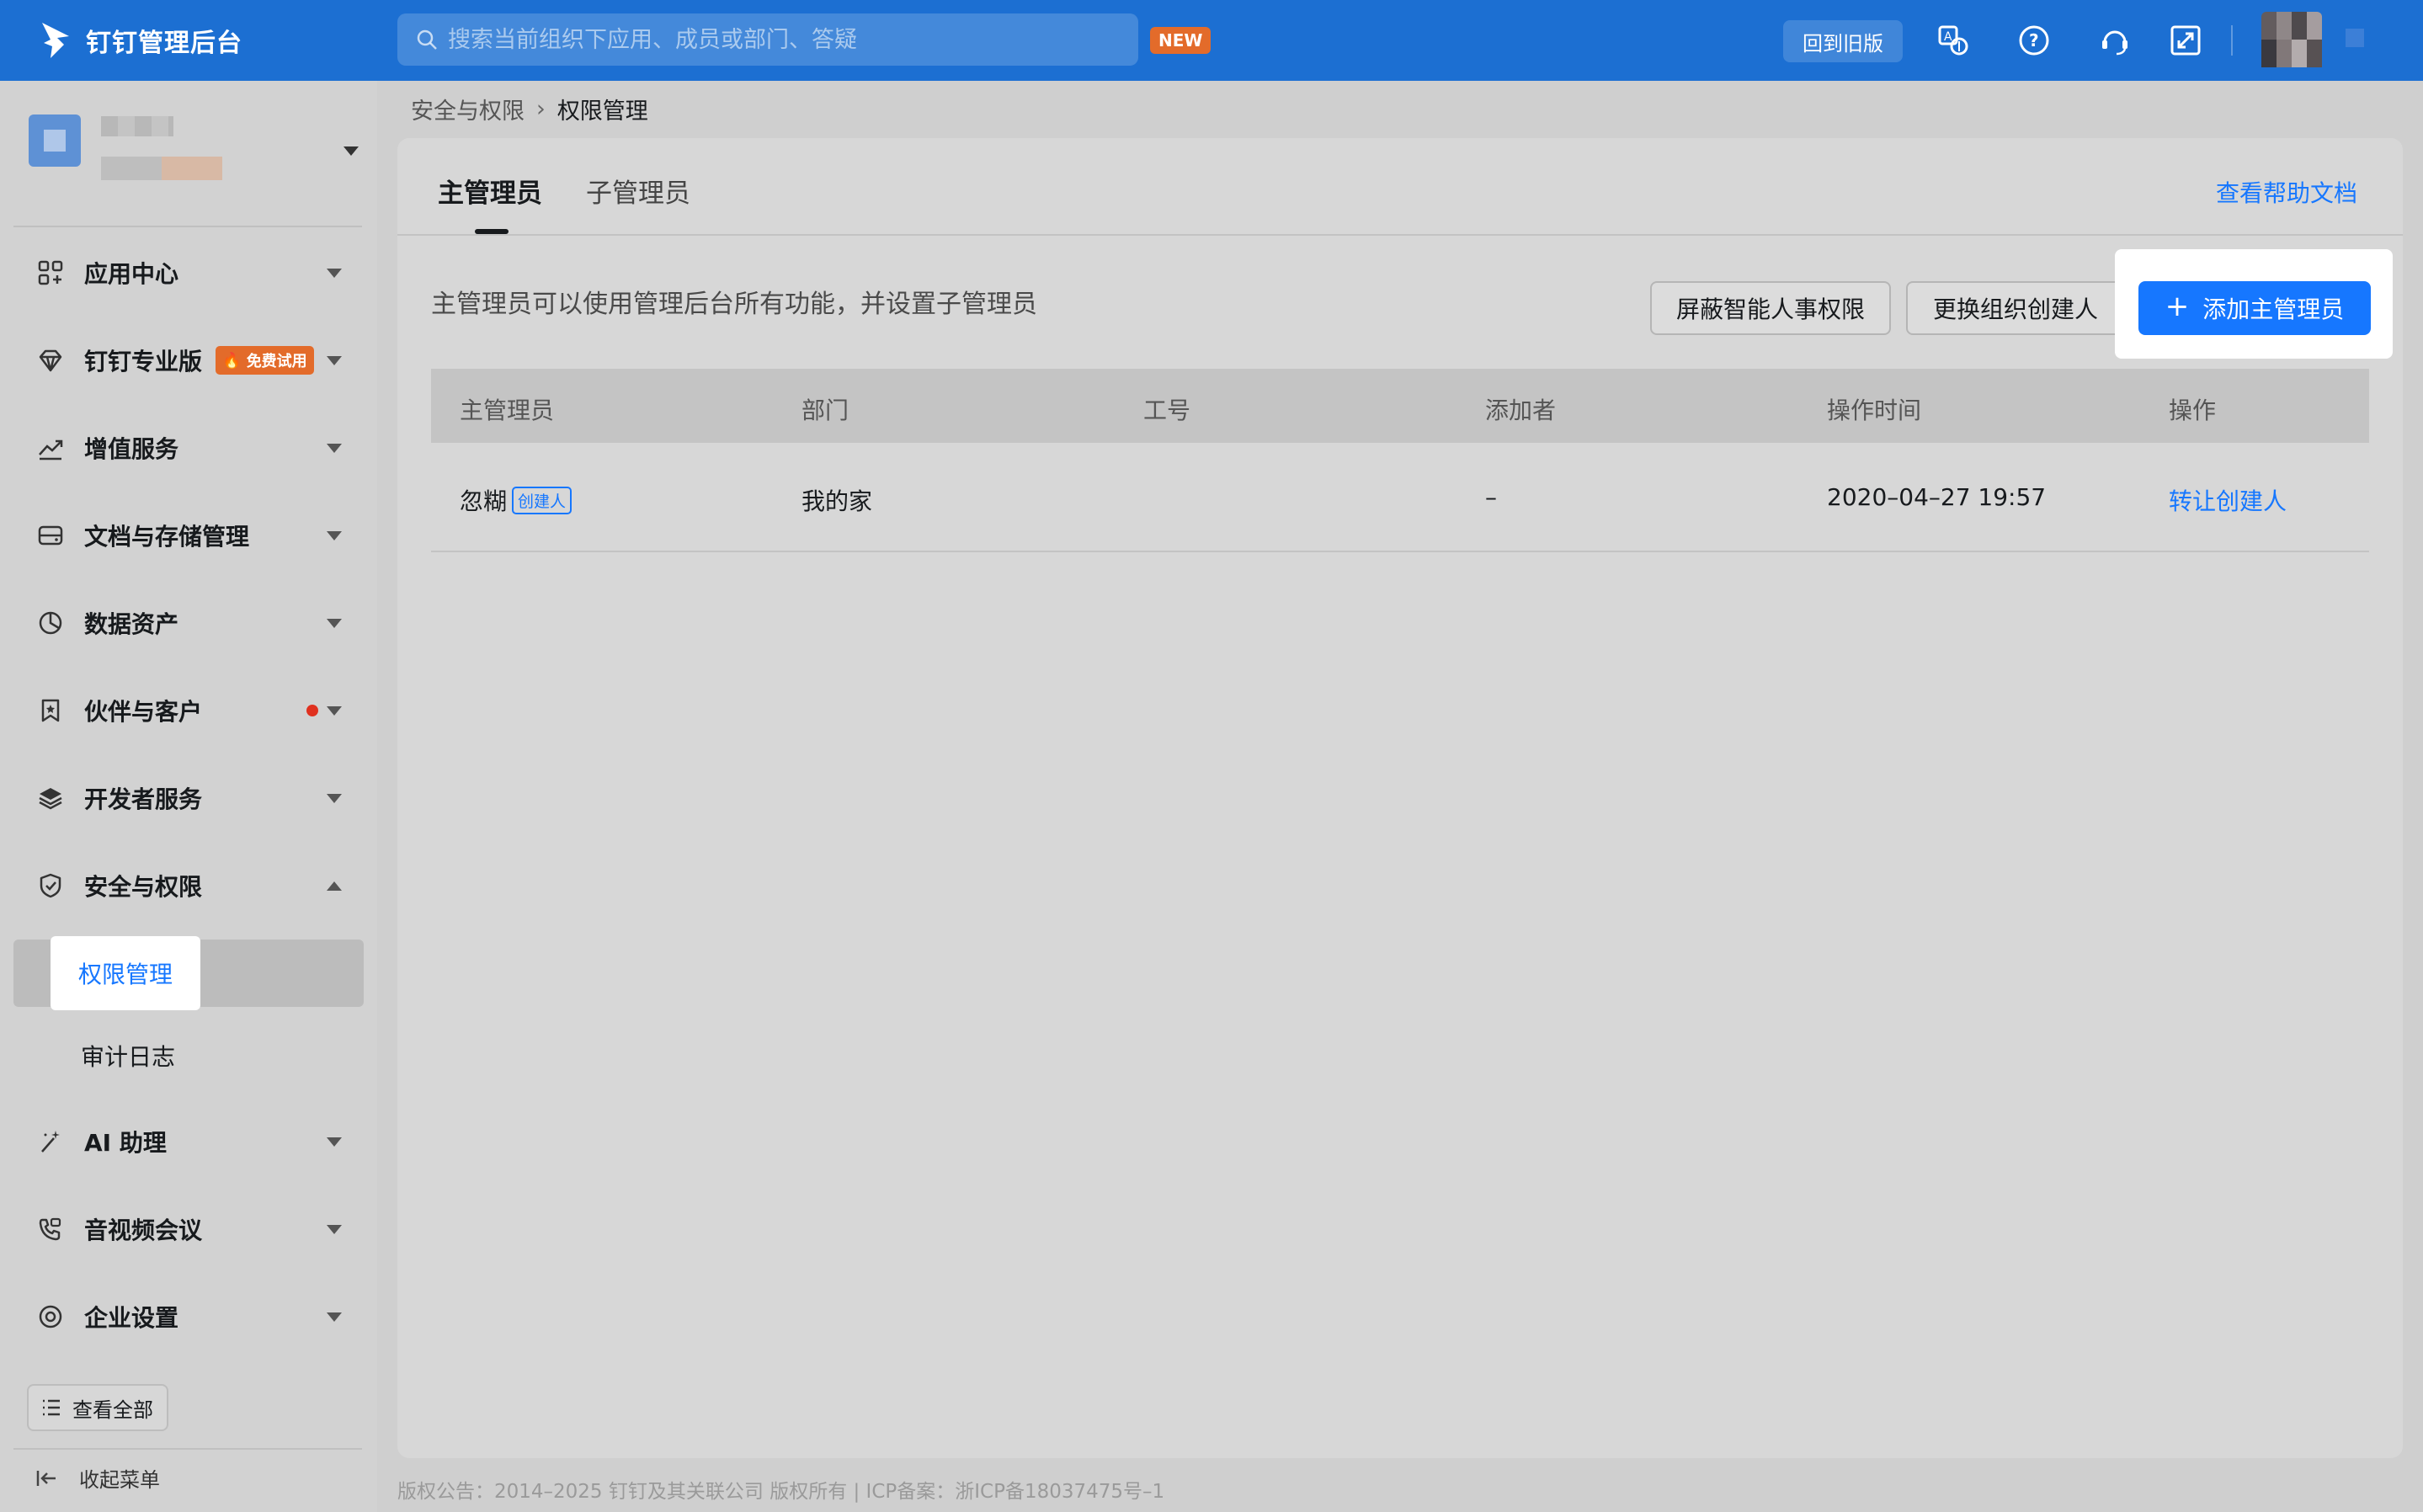 This screenshot has height=1512, width=2423. Describe the element at coordinates (1167, 410) in the screenshot. I see `column-header: 工号` at that location.